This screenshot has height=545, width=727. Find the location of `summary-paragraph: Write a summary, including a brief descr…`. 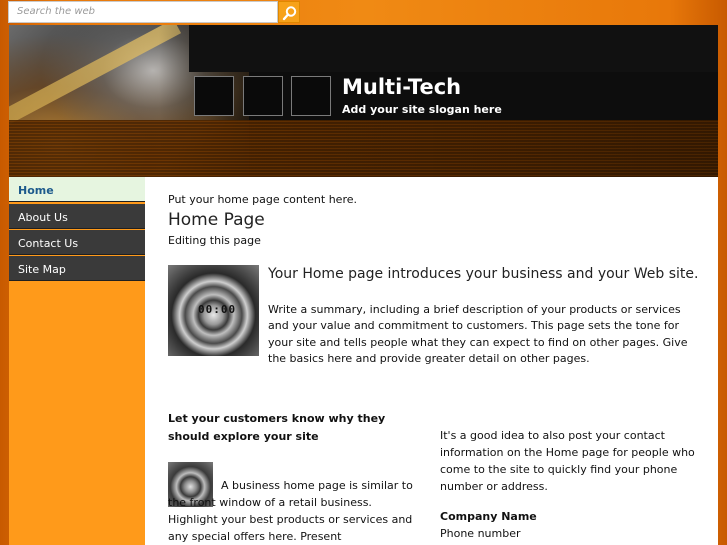

summary-paragraph: Write a summary, including a brief descr… is located at coordinates (478, 334).